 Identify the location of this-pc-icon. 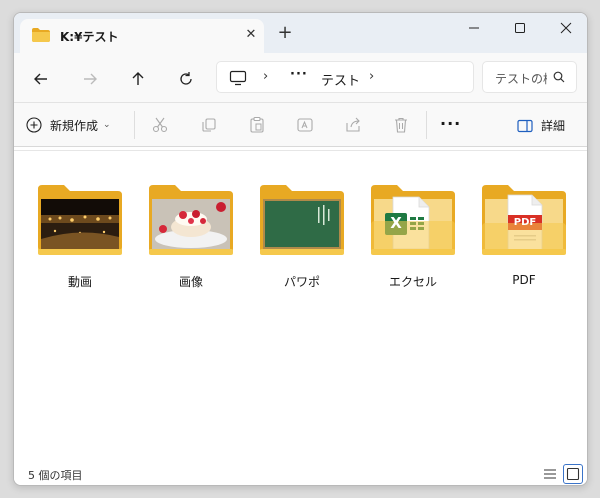
(238, 78).